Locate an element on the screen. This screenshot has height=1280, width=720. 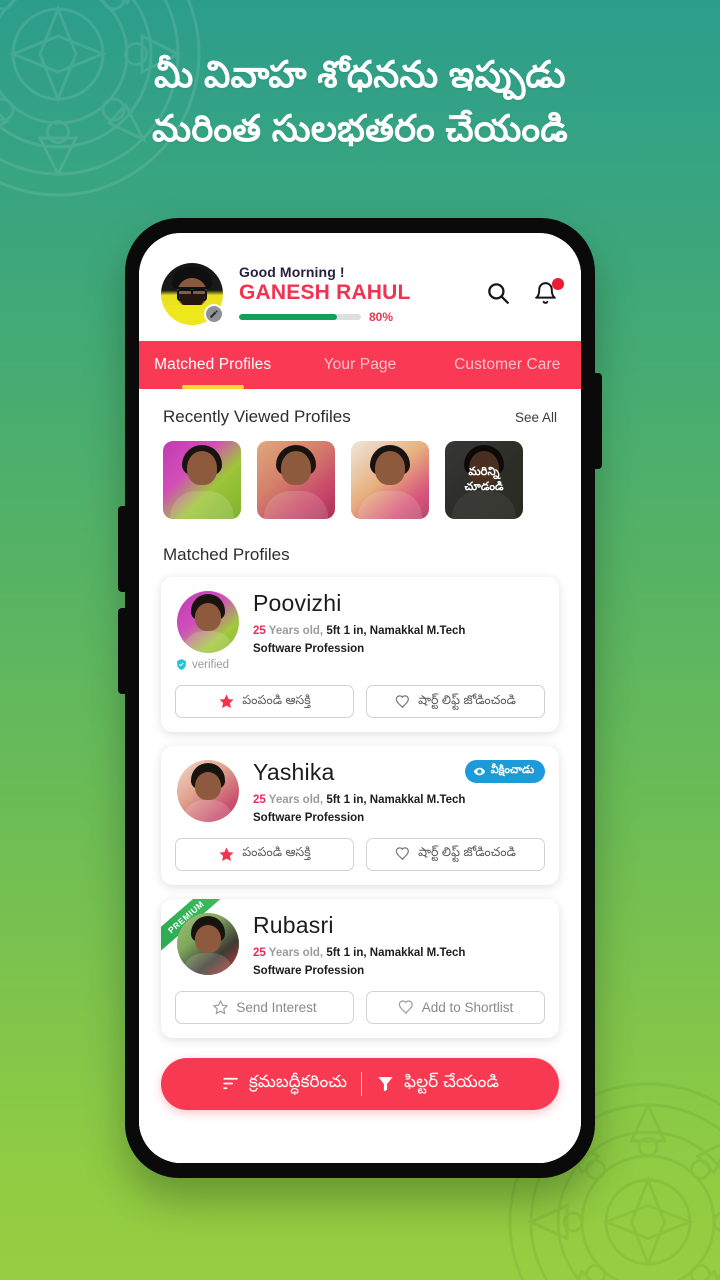
power-button is located at coordinates (598, 421).